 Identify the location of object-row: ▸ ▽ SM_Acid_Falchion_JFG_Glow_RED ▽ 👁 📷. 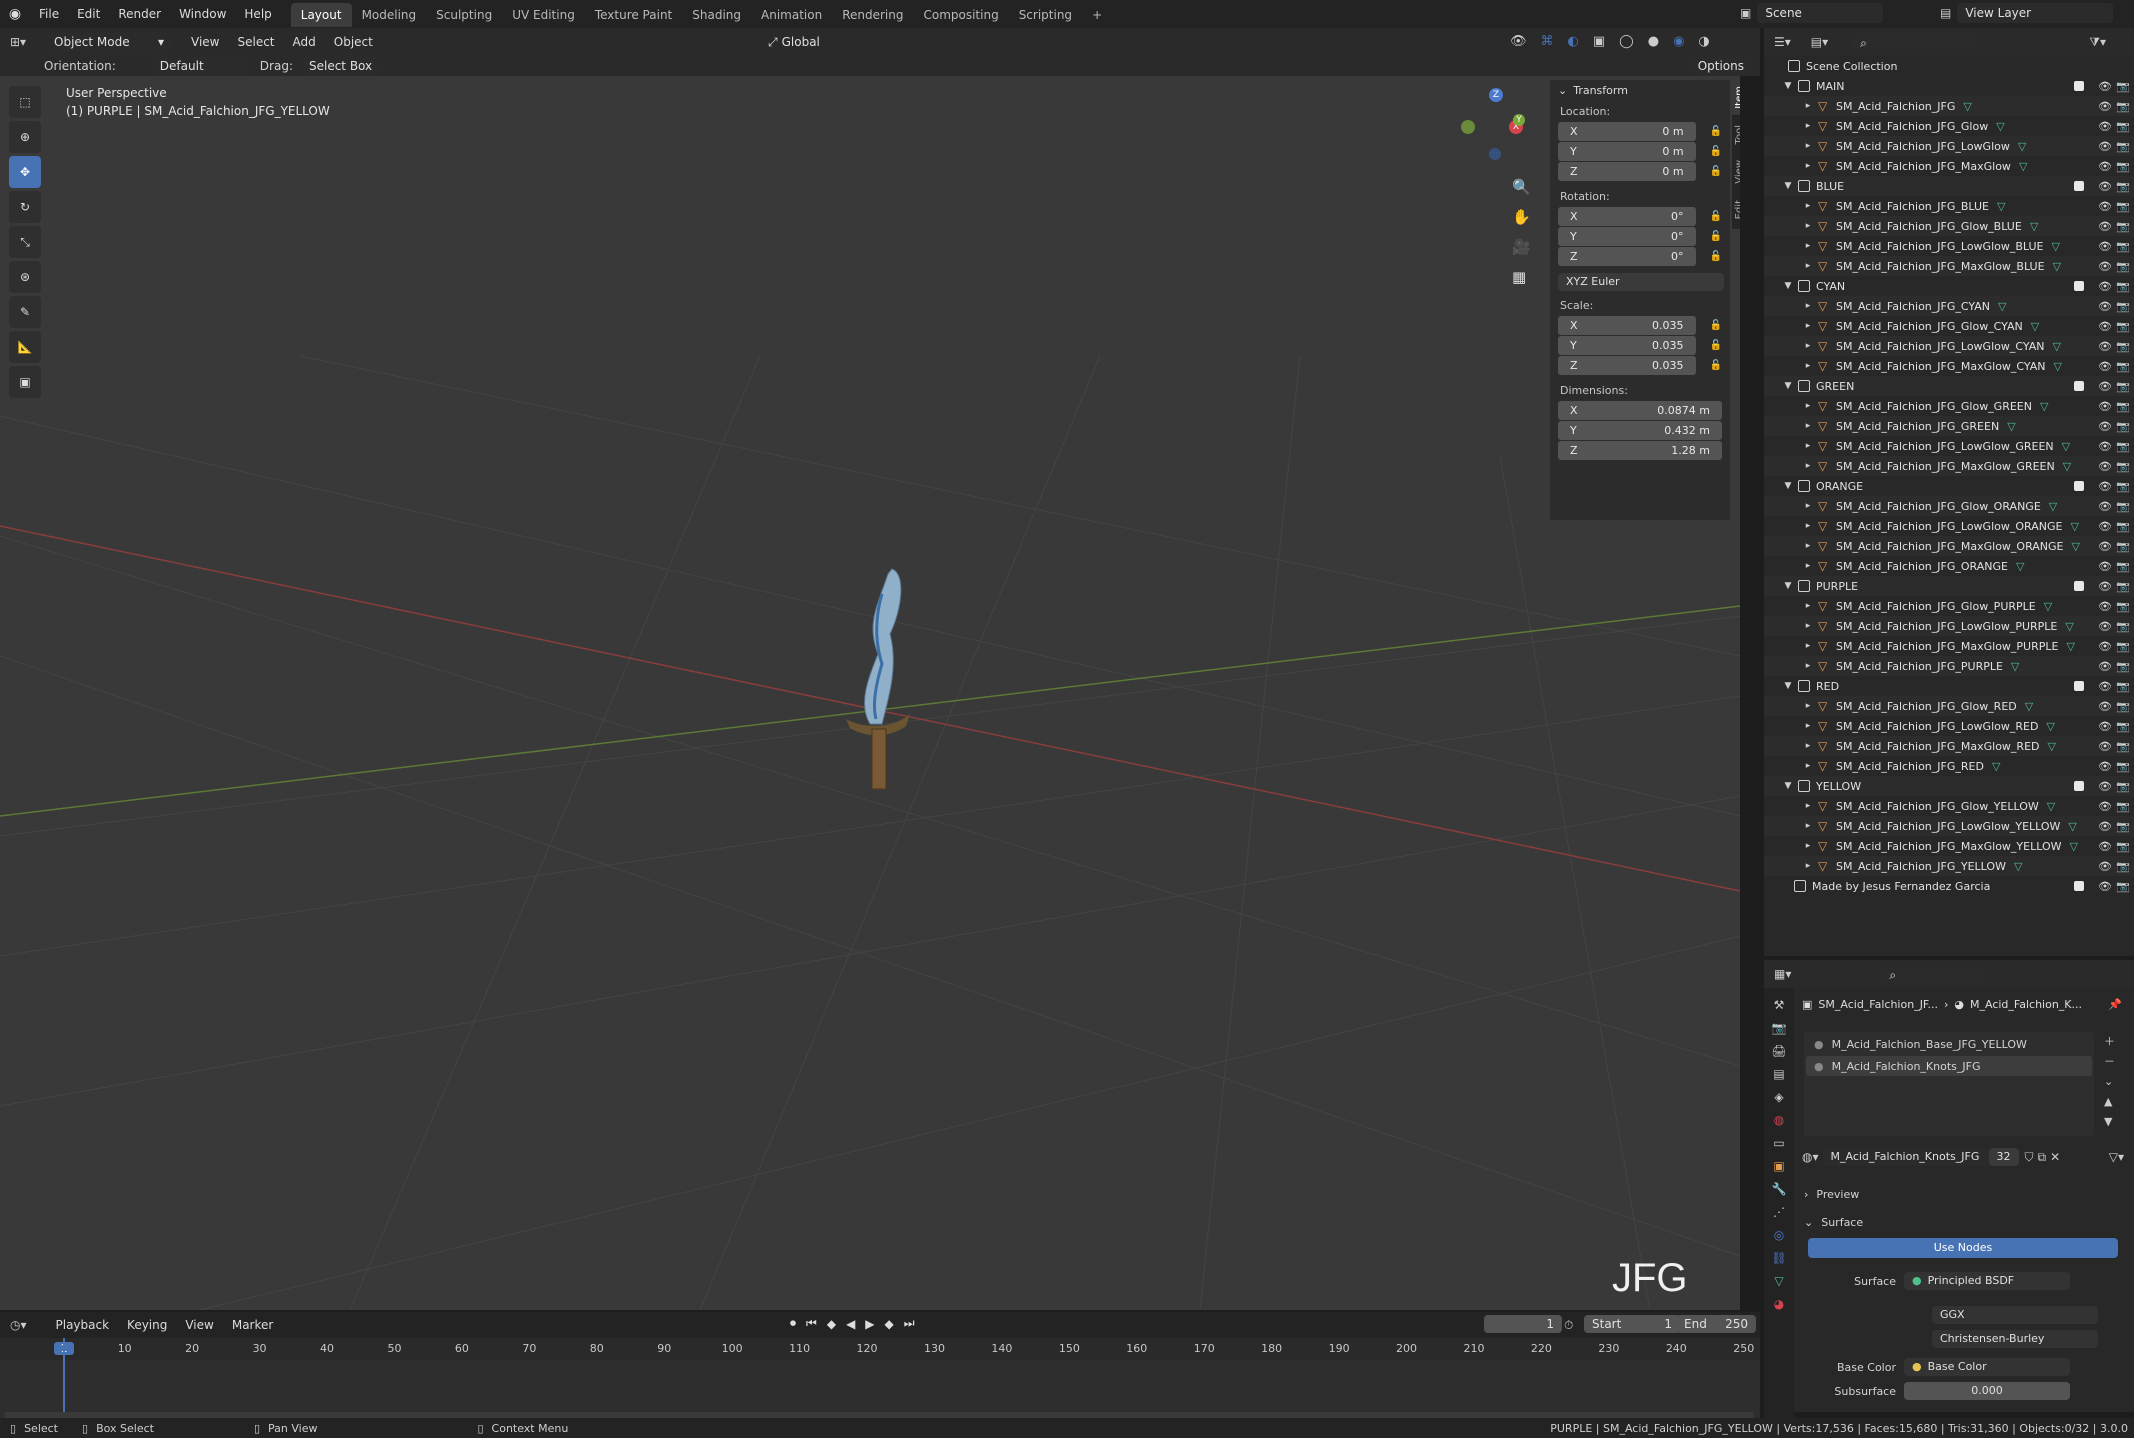
(1949, 706).